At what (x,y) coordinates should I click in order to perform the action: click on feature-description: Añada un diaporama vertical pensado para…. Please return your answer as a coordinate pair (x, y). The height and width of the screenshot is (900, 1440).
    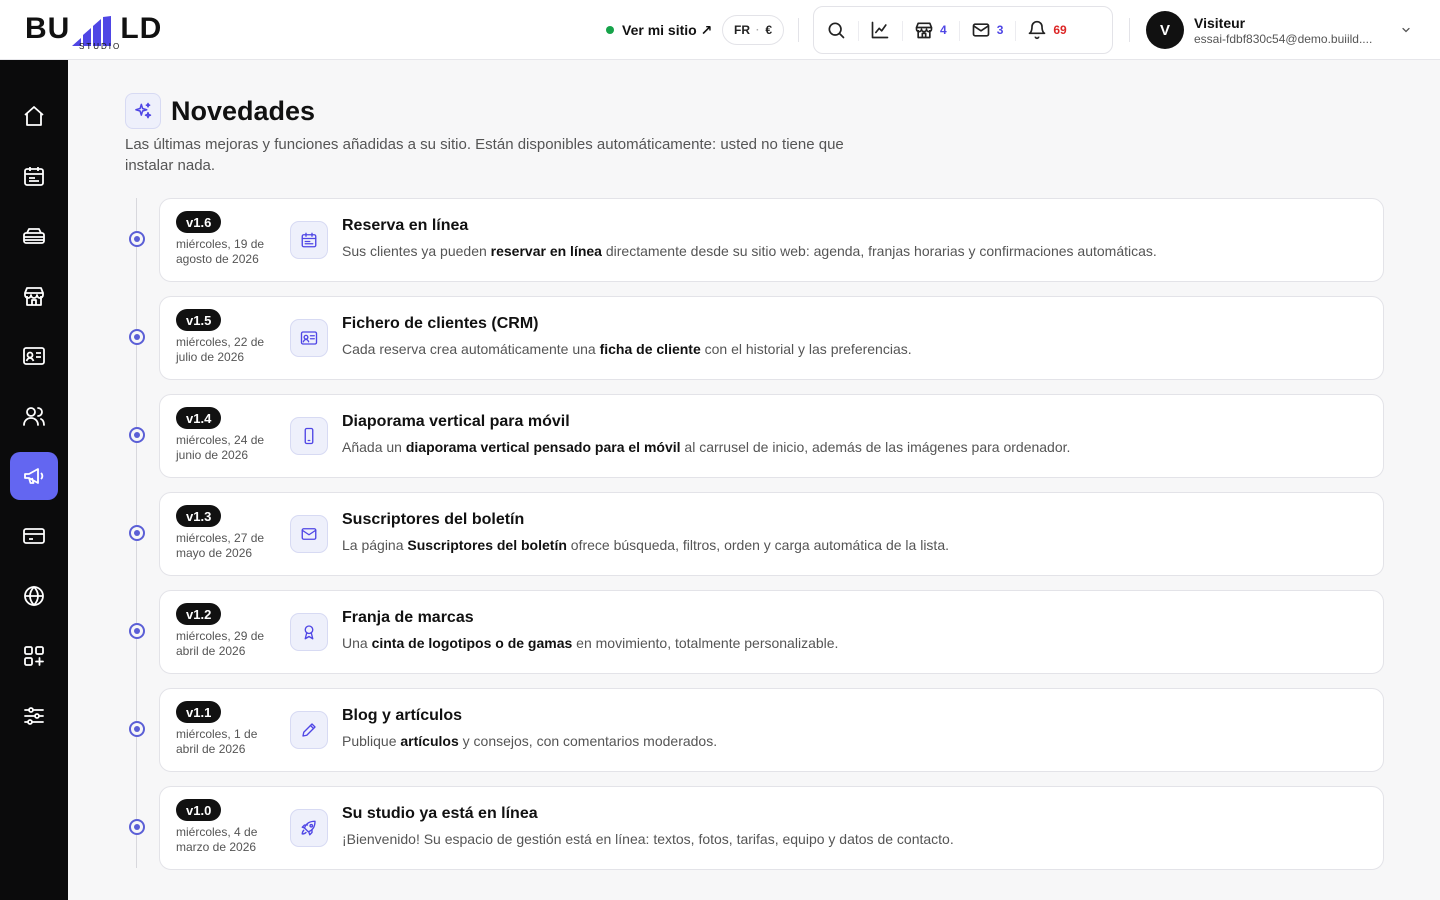
    Looking at the image, I should click on (706, 447).